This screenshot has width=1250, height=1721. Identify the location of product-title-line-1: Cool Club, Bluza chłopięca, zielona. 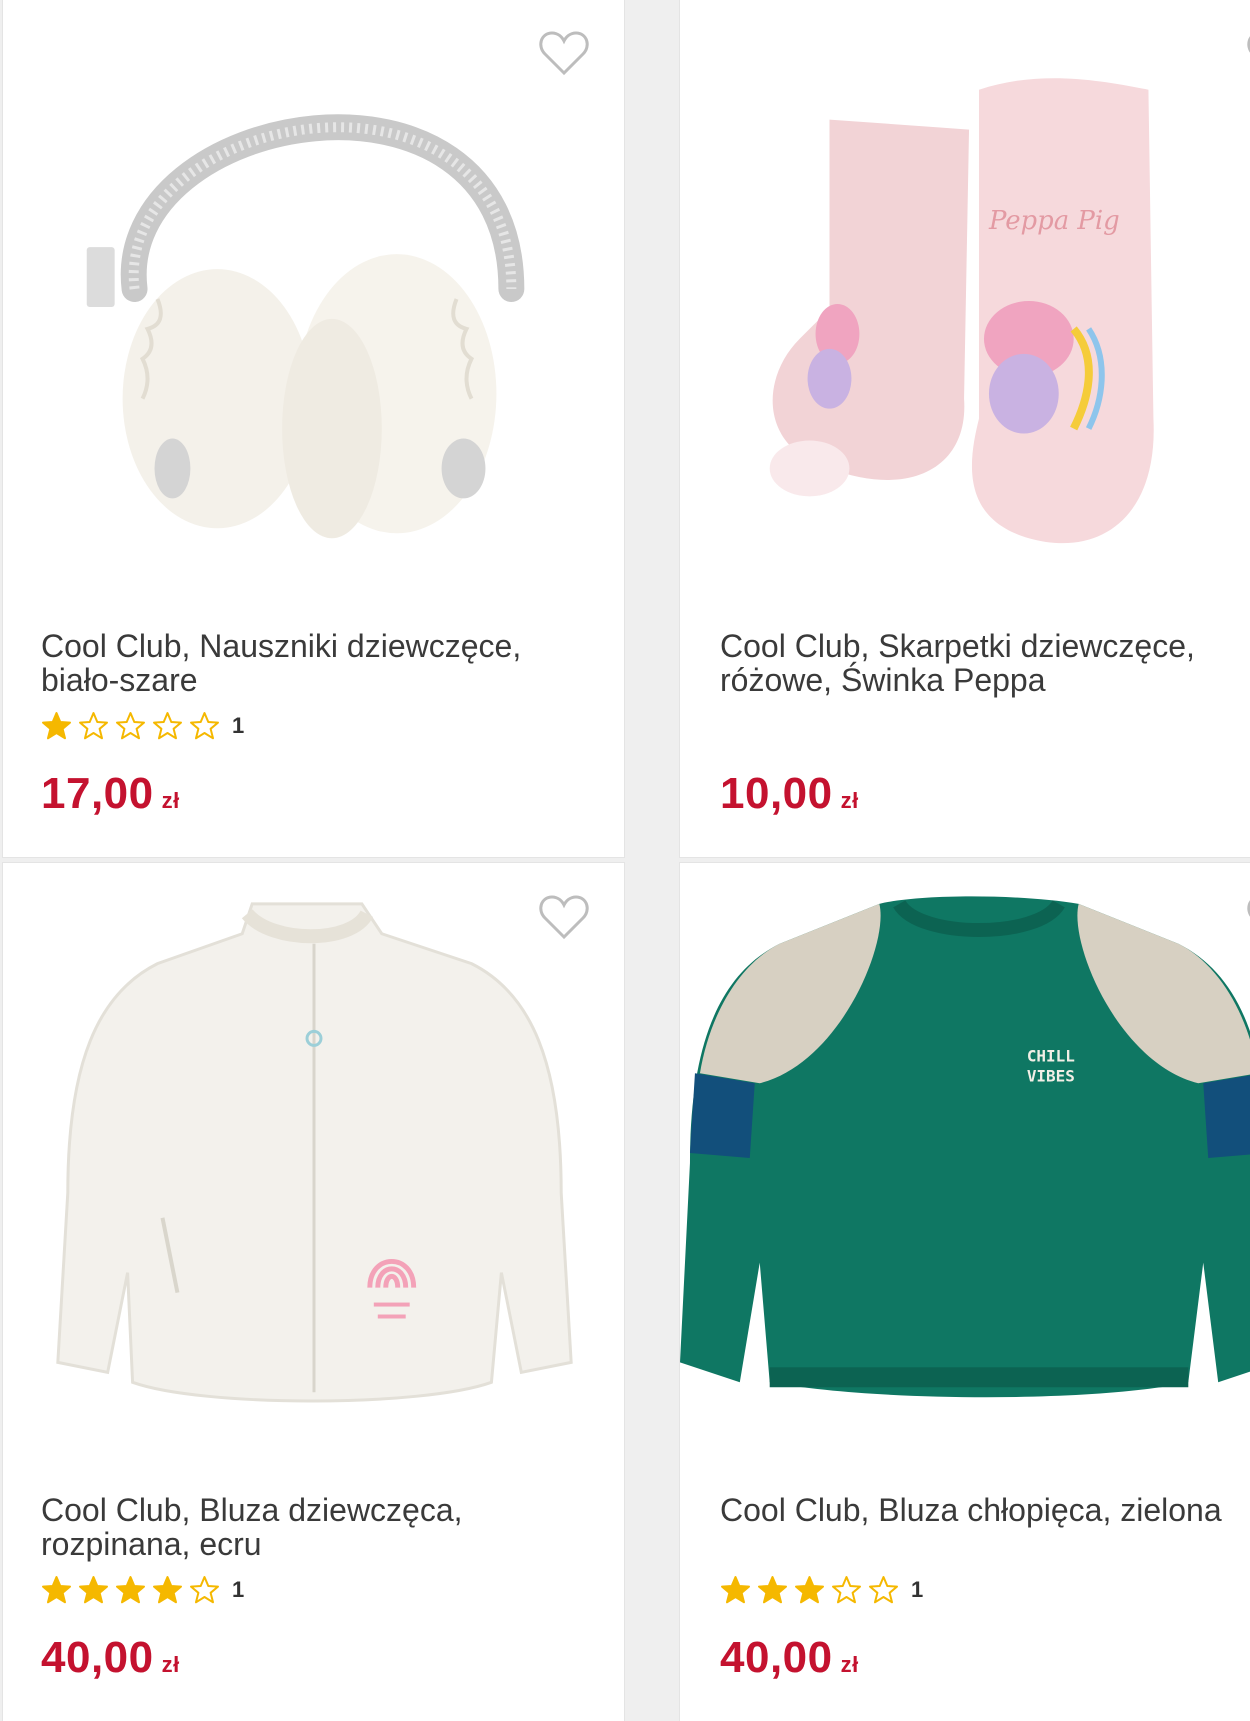
(985, 1510).